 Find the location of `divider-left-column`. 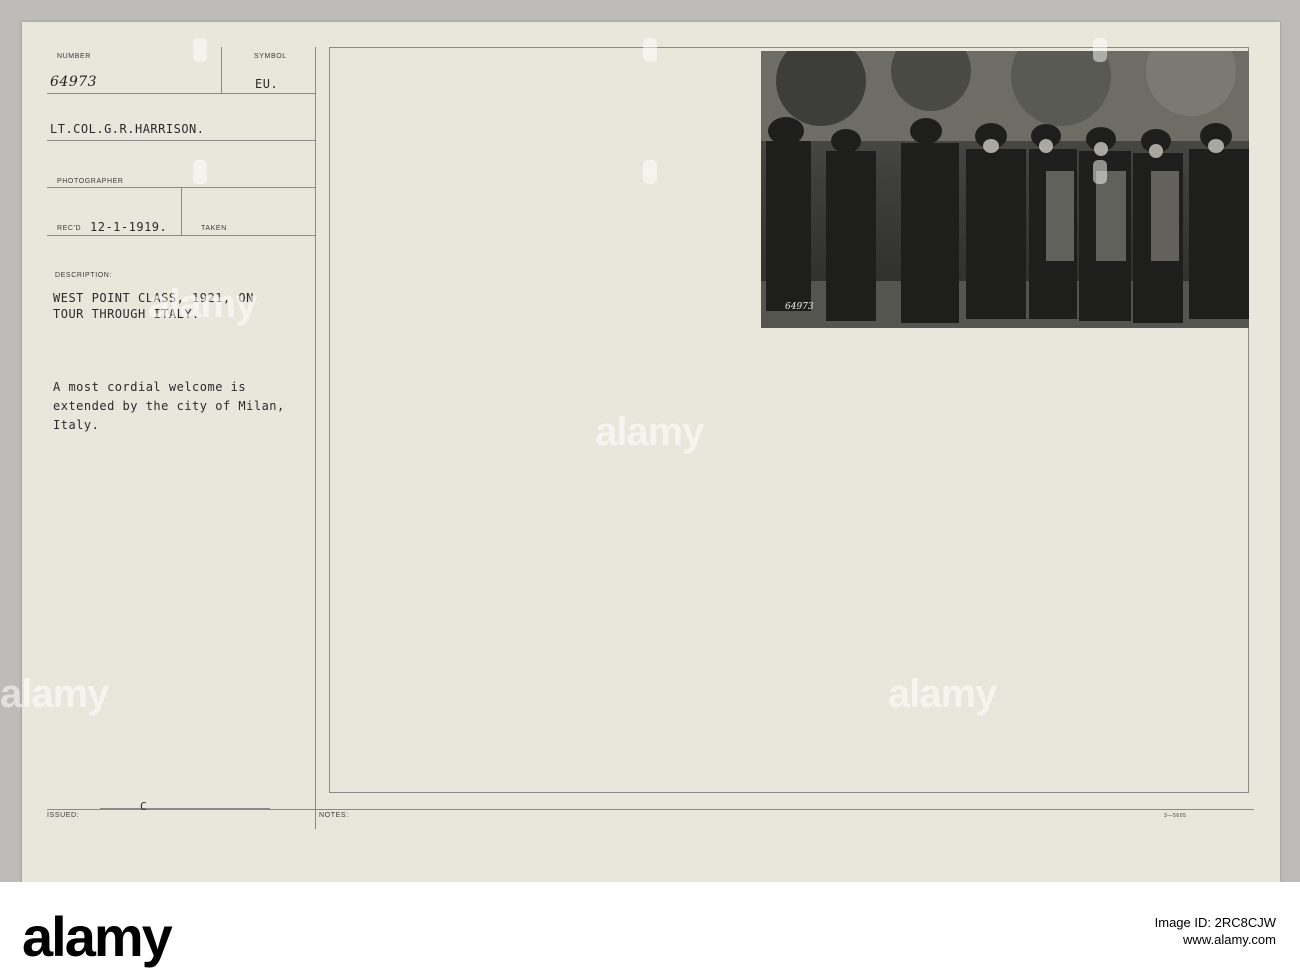

divider-left-column is located at coordinates (315, 438).